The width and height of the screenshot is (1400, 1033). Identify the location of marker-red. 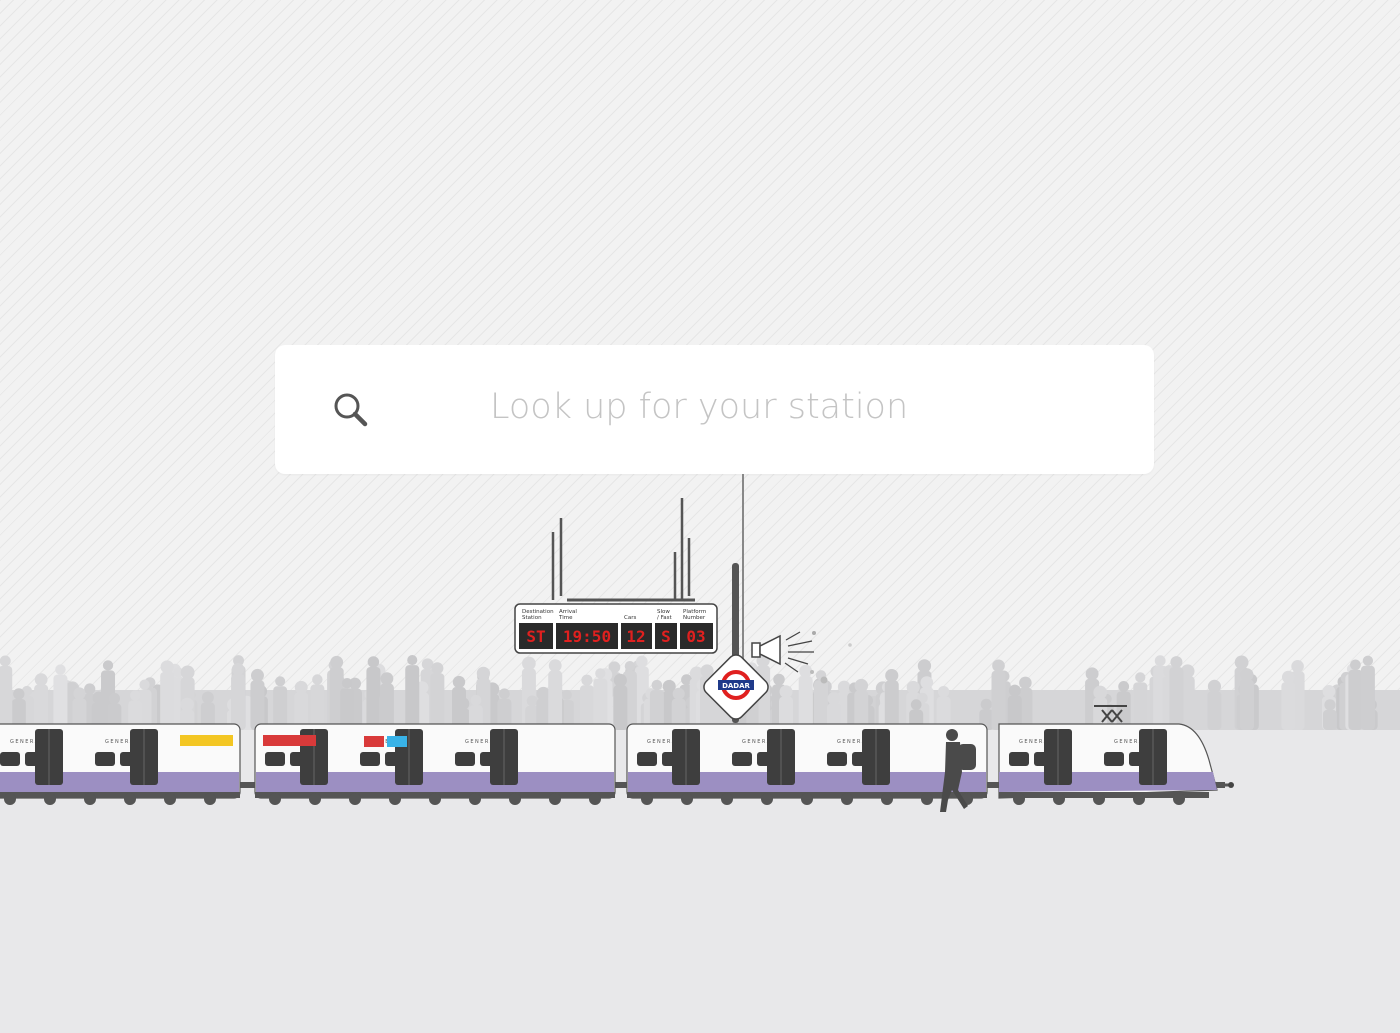
(374, 741).